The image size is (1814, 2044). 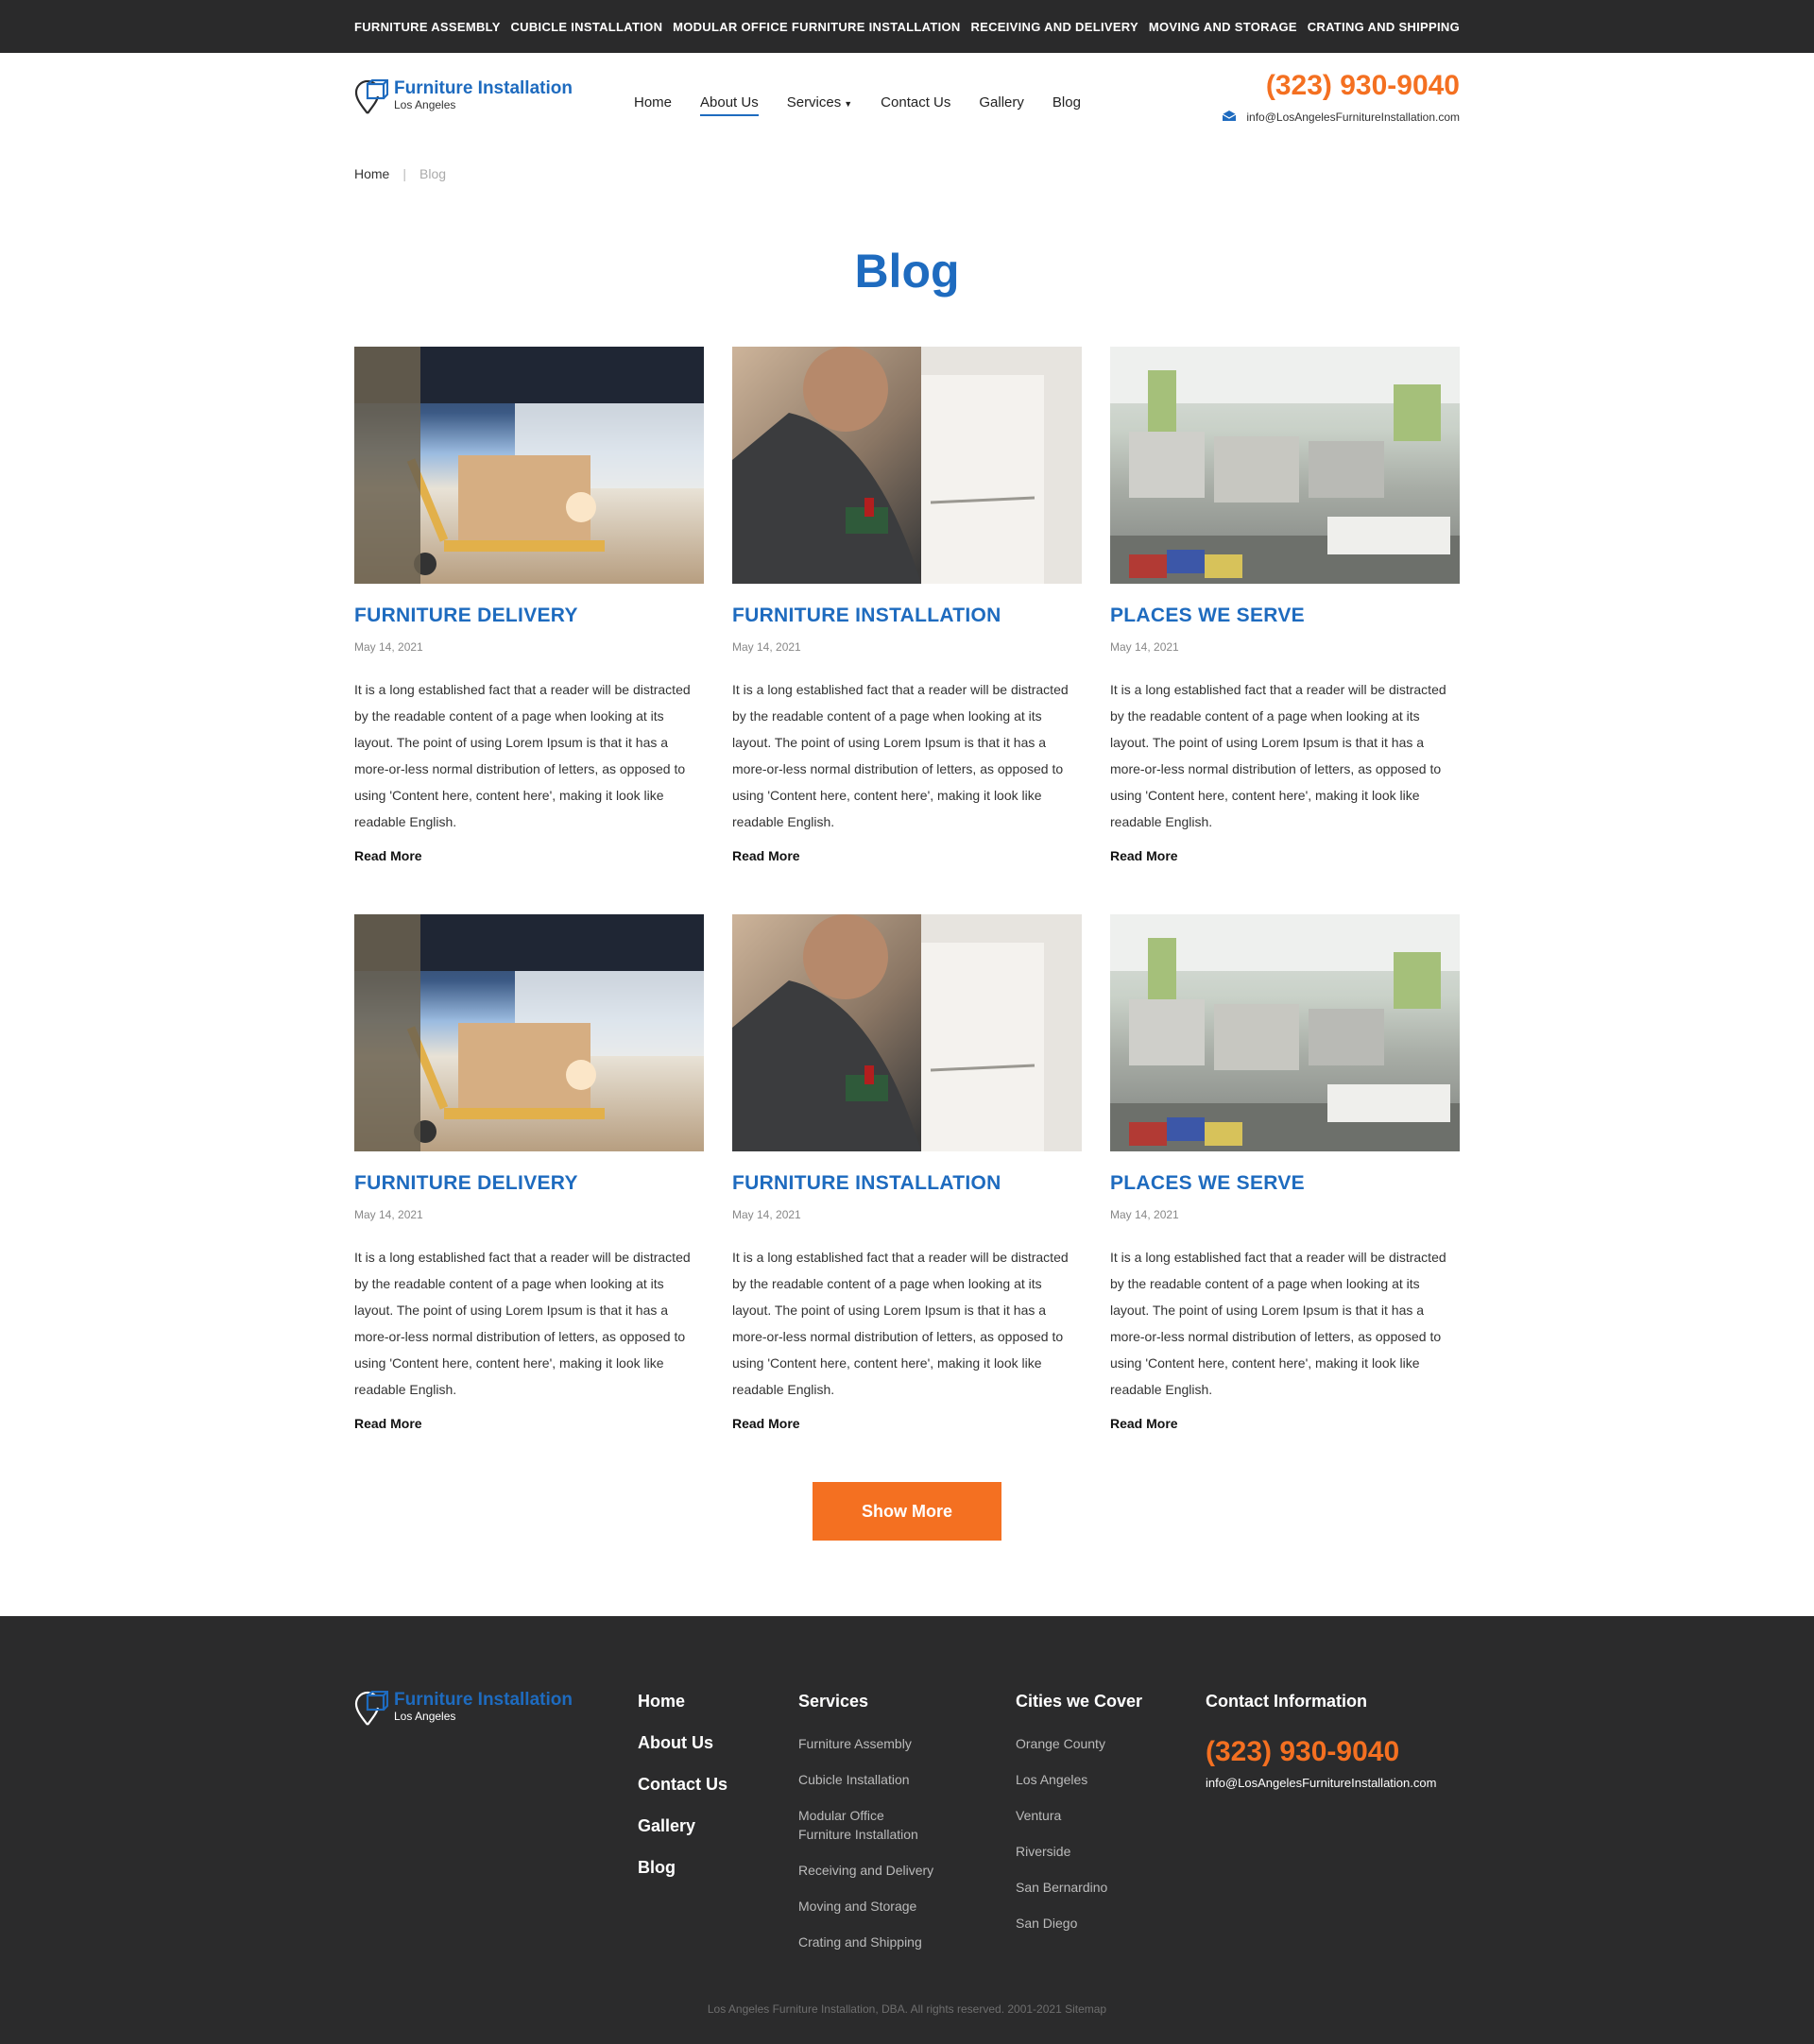 I want to click on breadcrumb-home: Home, so click(x=372, y=174).